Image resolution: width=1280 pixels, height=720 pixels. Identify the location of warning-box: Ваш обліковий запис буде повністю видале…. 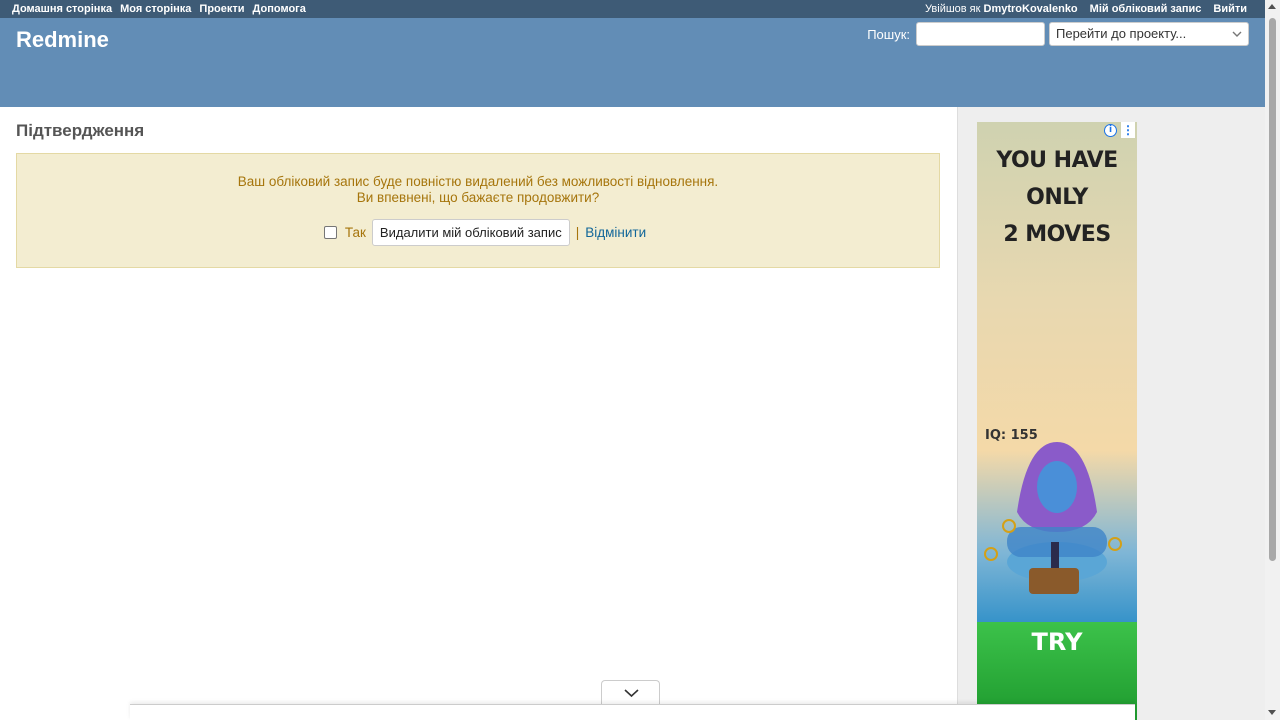
(478, 210).